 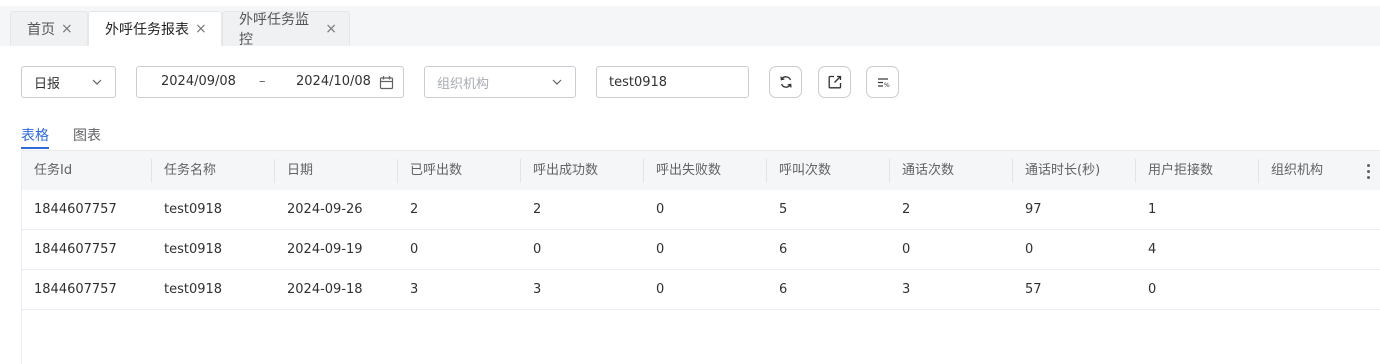 What do you see at coordinates (414, 249) in the screenshot?
I see `cell-called-count: 0` at bounding box center [414, 249].